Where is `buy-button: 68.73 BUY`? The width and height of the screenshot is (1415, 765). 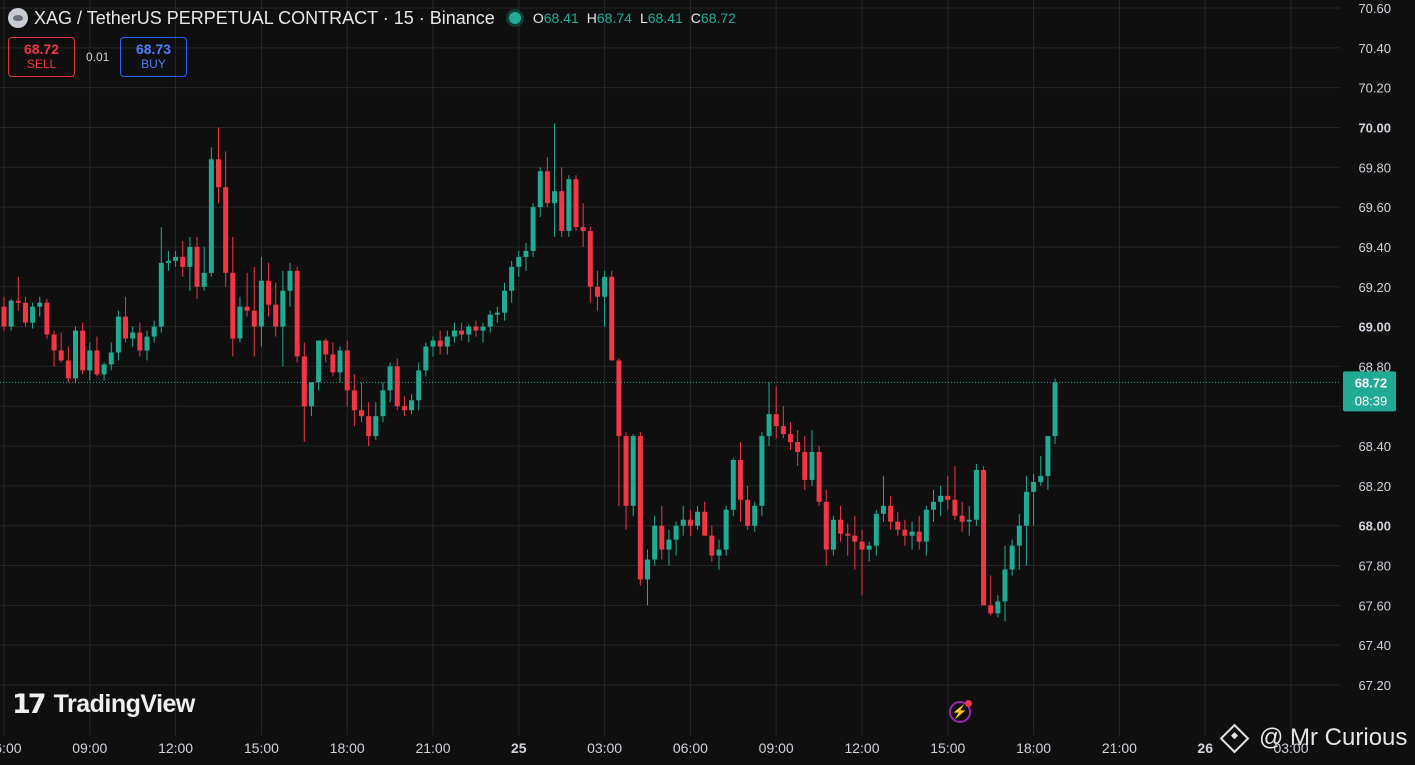
buy-button: 68.73 BUY is located at coordinates (153, 57).